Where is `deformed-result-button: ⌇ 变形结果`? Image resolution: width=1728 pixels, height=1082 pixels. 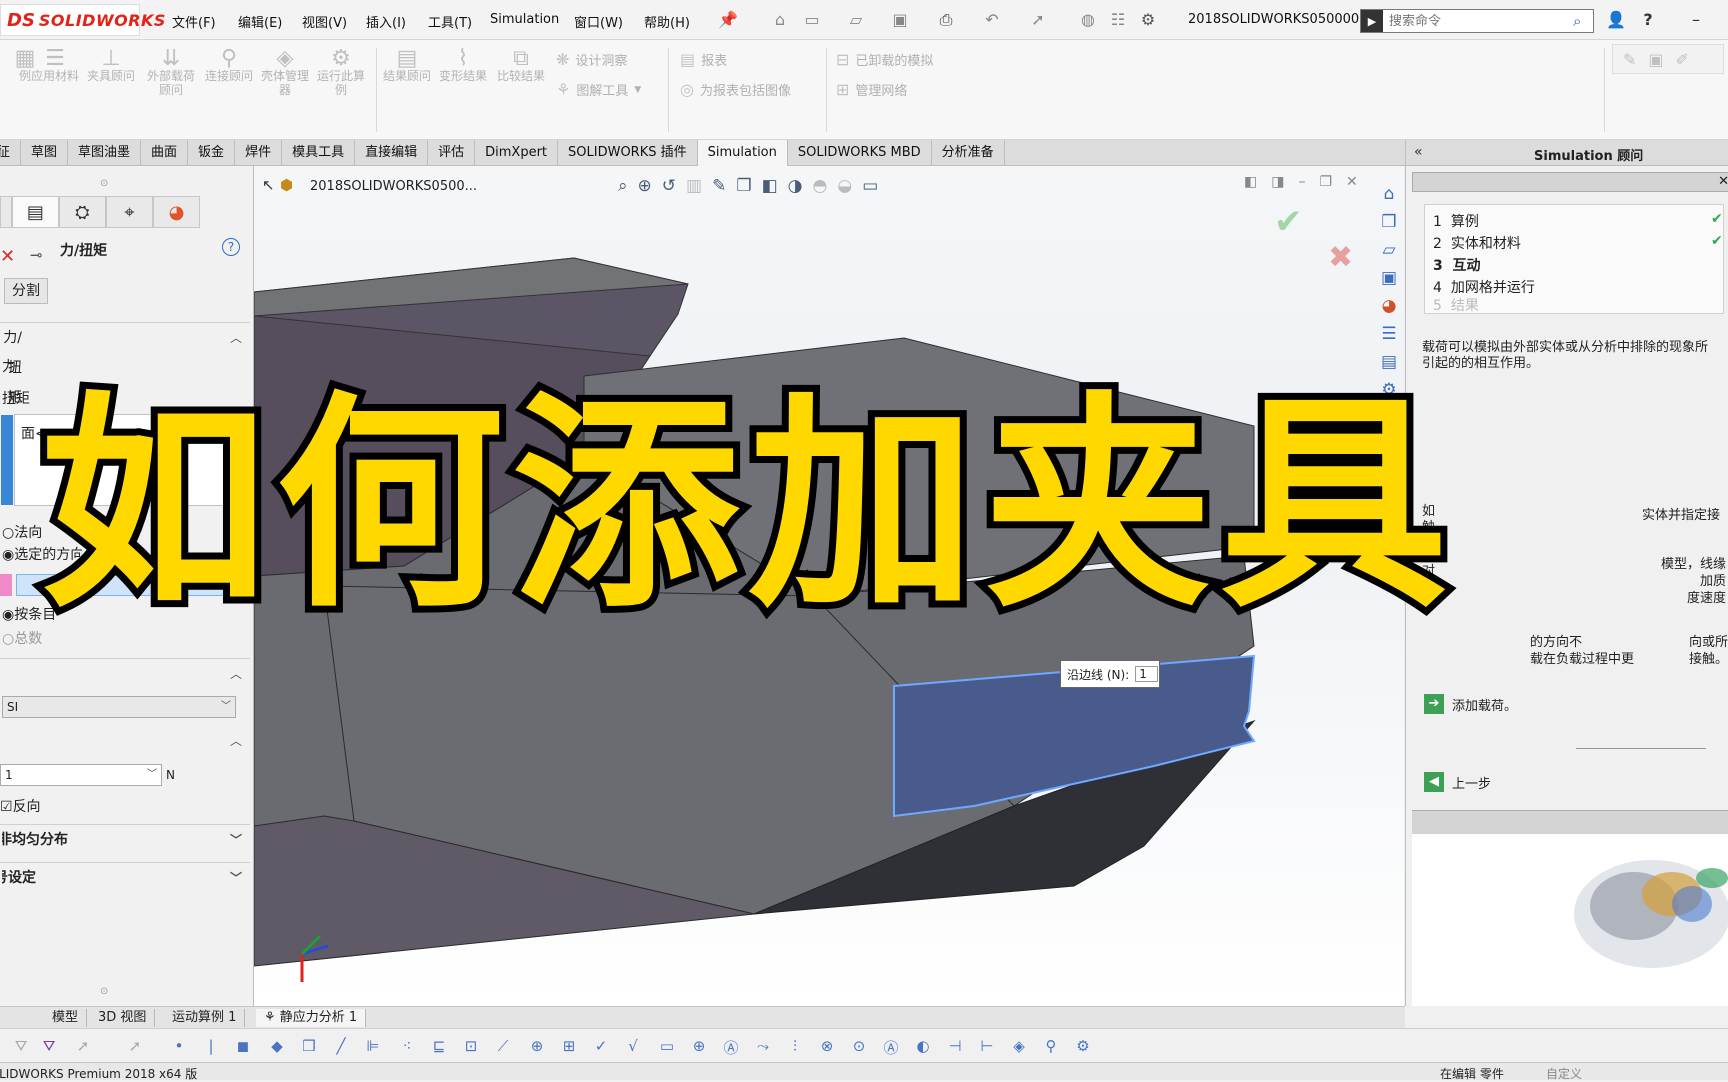
deformed-result-button: ⌇ 变形结果 is located at coordinates (463, 66).